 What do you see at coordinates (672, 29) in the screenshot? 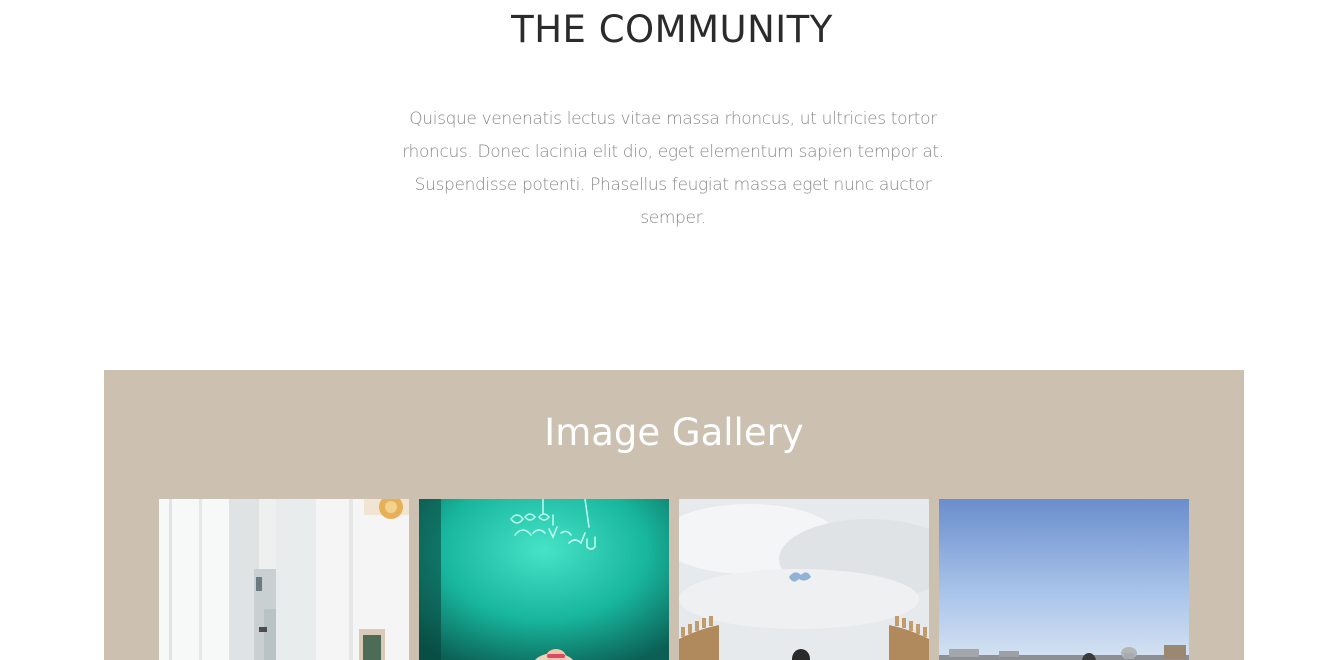
I see `community-title: THE COMMUNITY` at bounding box center [672, 29].